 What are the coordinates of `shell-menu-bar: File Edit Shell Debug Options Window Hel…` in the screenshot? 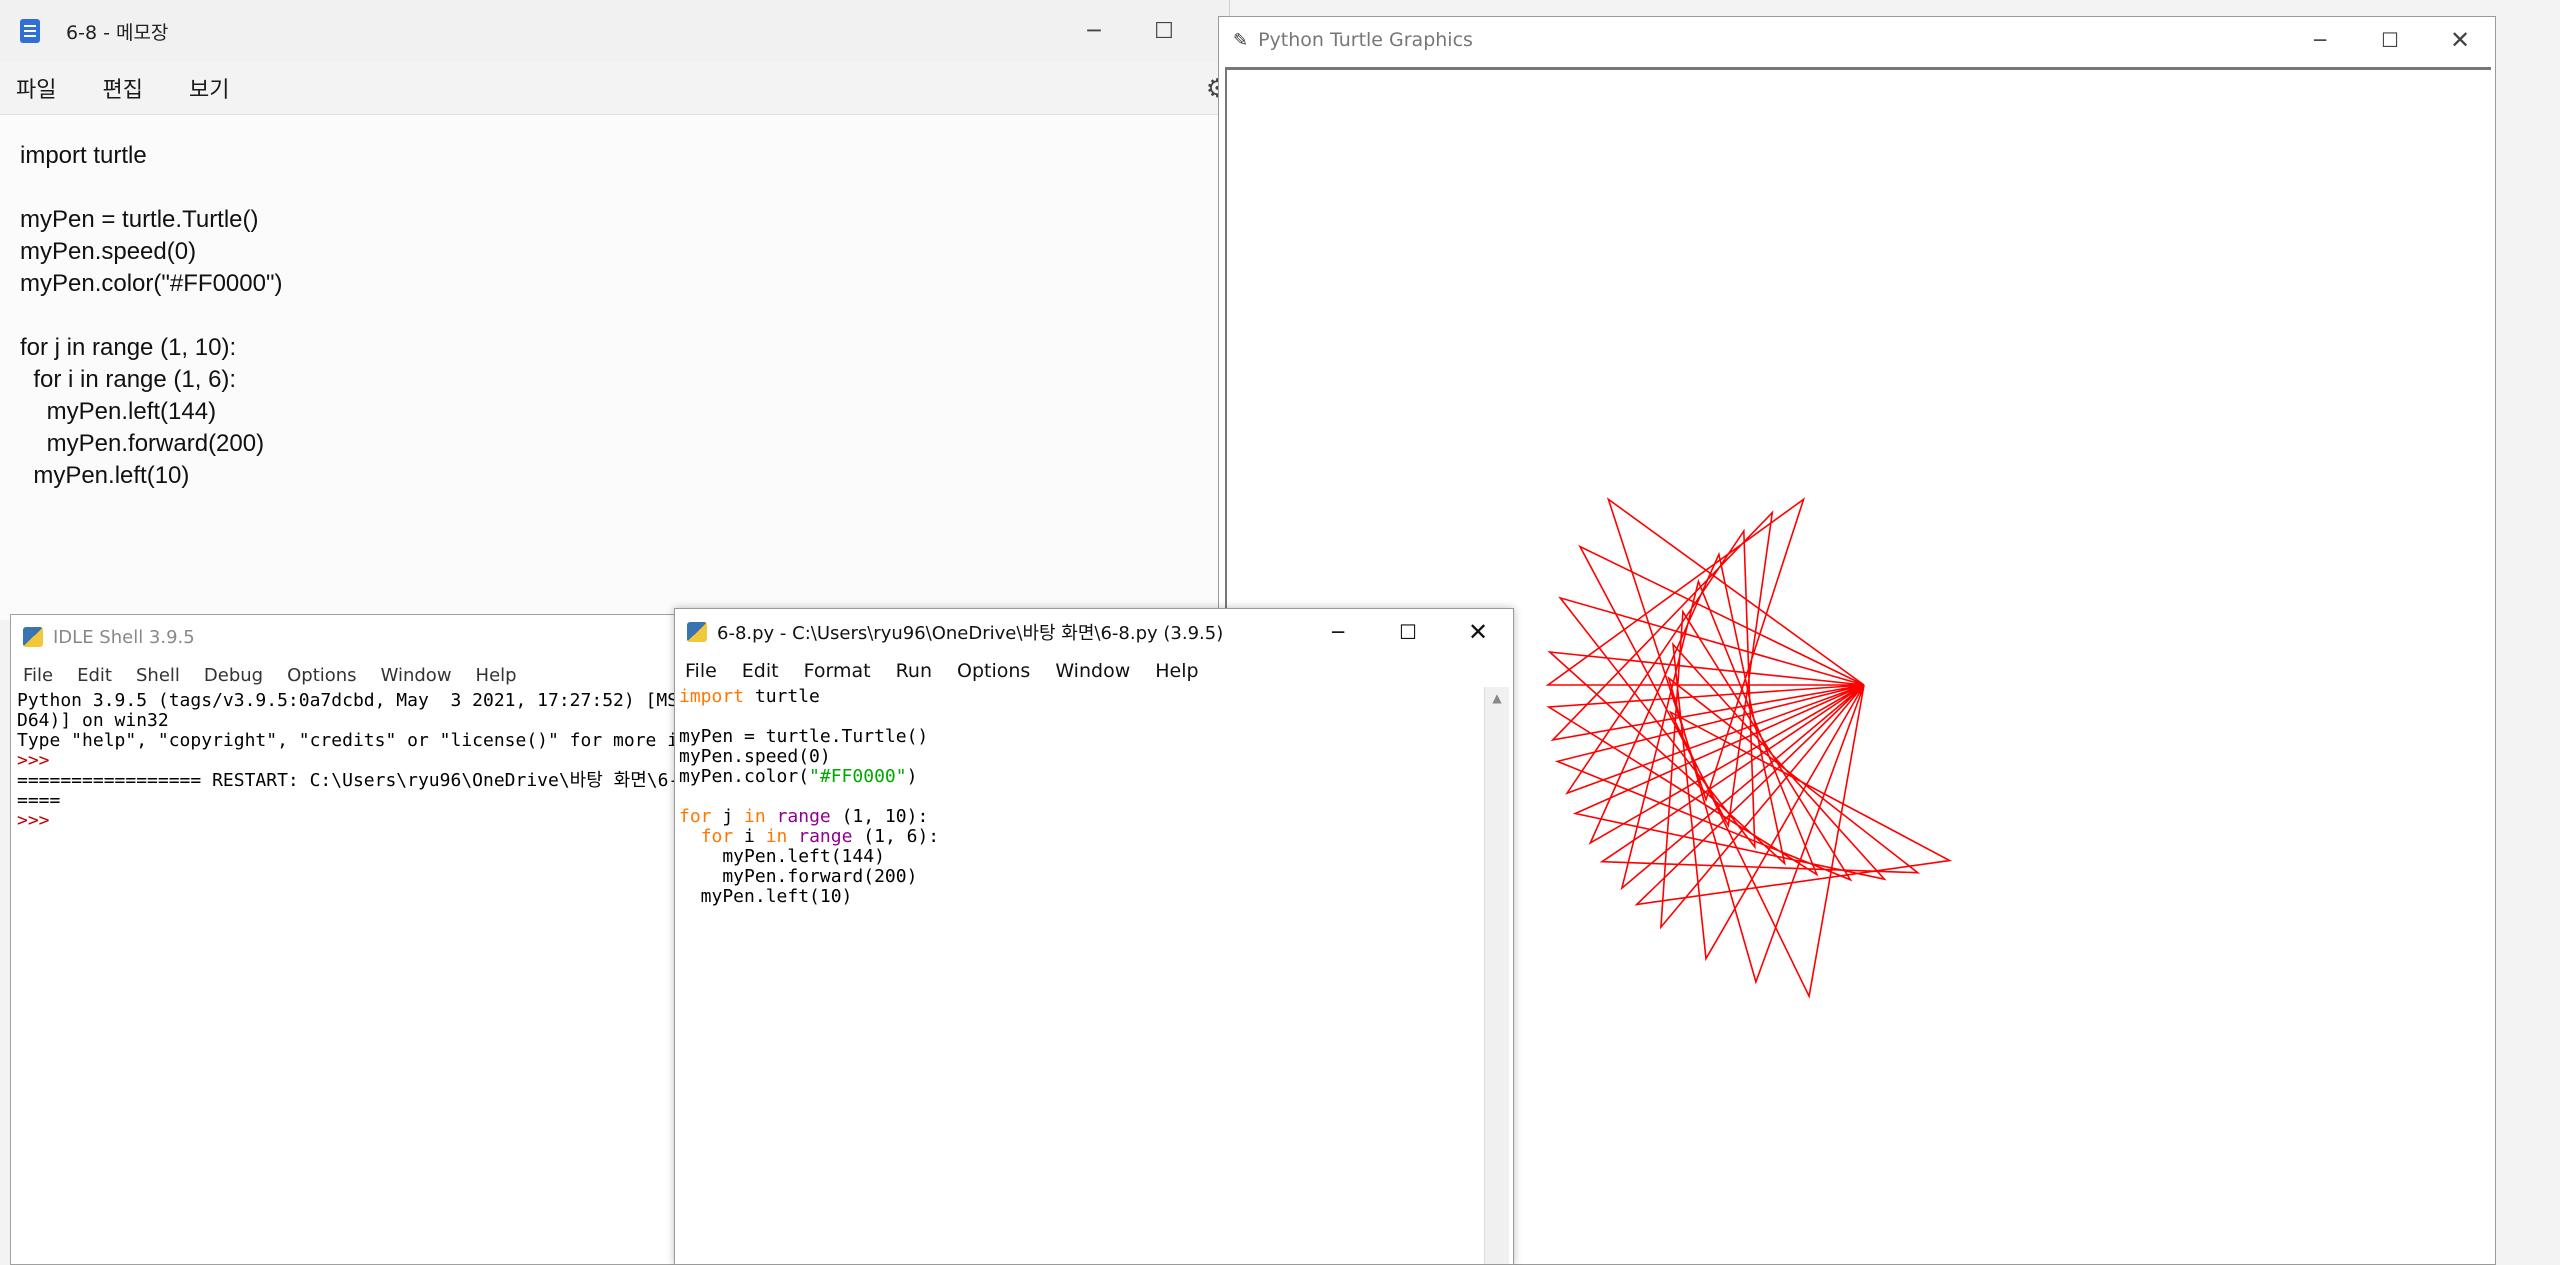 It's located at (355, 675).